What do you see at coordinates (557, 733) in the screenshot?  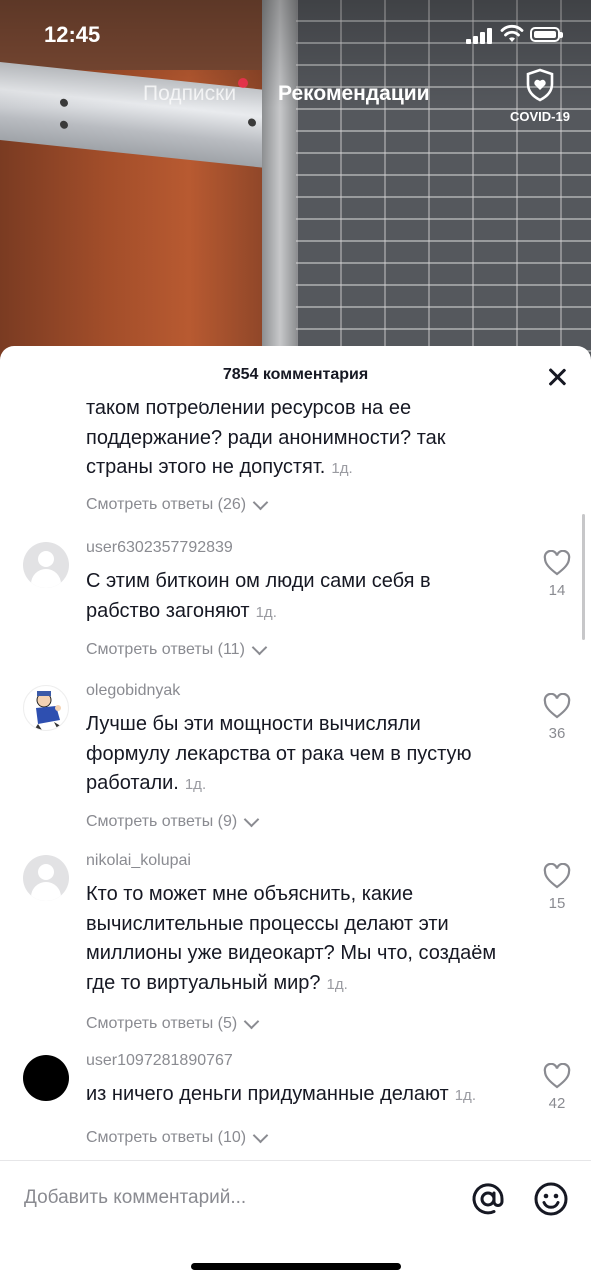 I see `like-count: 36` at bounding box center [557, 733].